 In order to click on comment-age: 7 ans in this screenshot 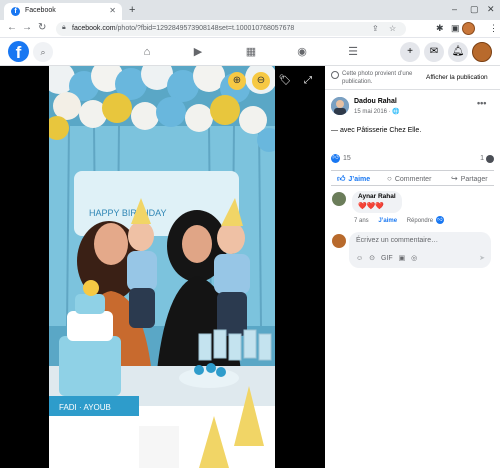, I will do `click(361, 221)`.